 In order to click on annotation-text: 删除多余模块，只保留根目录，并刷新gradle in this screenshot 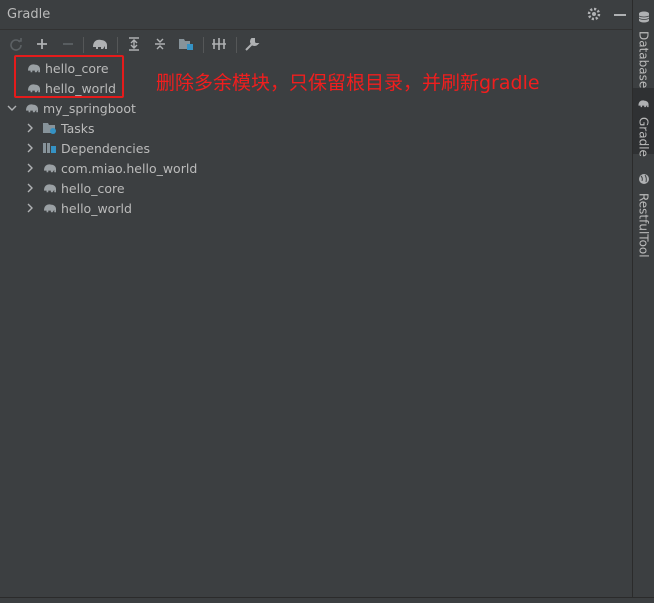, I will do `click(348, 83)`.